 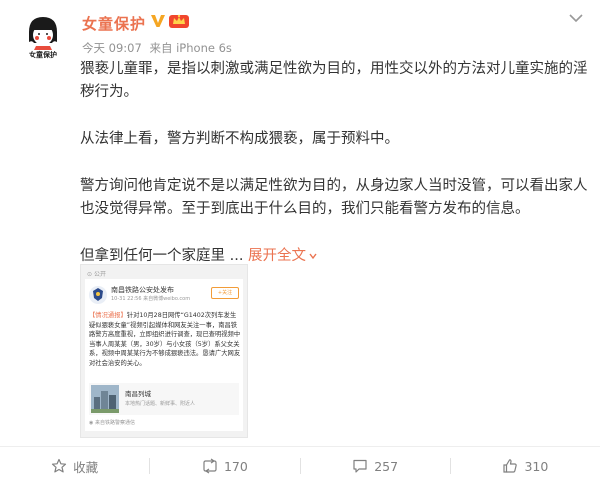 What do you see at coordinates (108, 315) in the screenshot?
I see `embed-tag: 【情况通报】` at bounding box center [108, 315].